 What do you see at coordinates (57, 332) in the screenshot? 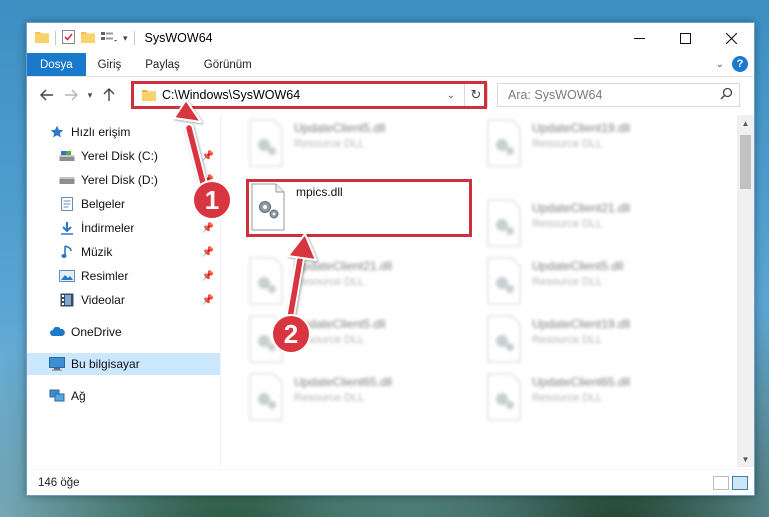
I see `cloud-icon` at bounding box center [57, 332].